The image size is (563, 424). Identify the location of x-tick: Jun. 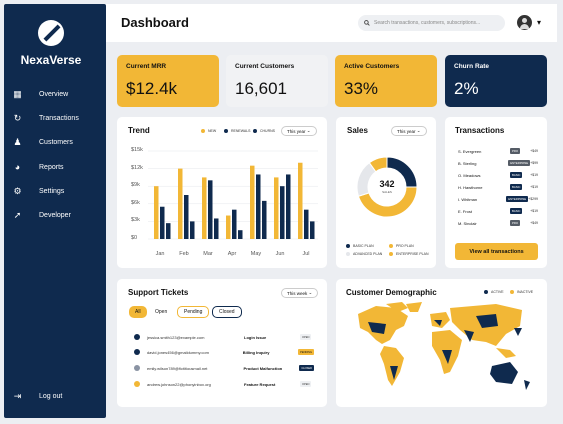
(280, 254).